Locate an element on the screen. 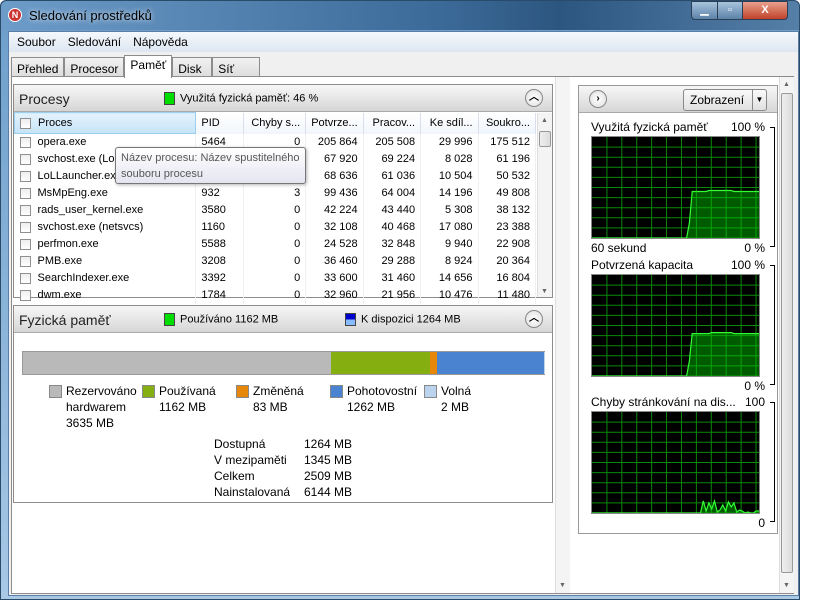  table-cell: 1160 is located at coordinates (219, 227).